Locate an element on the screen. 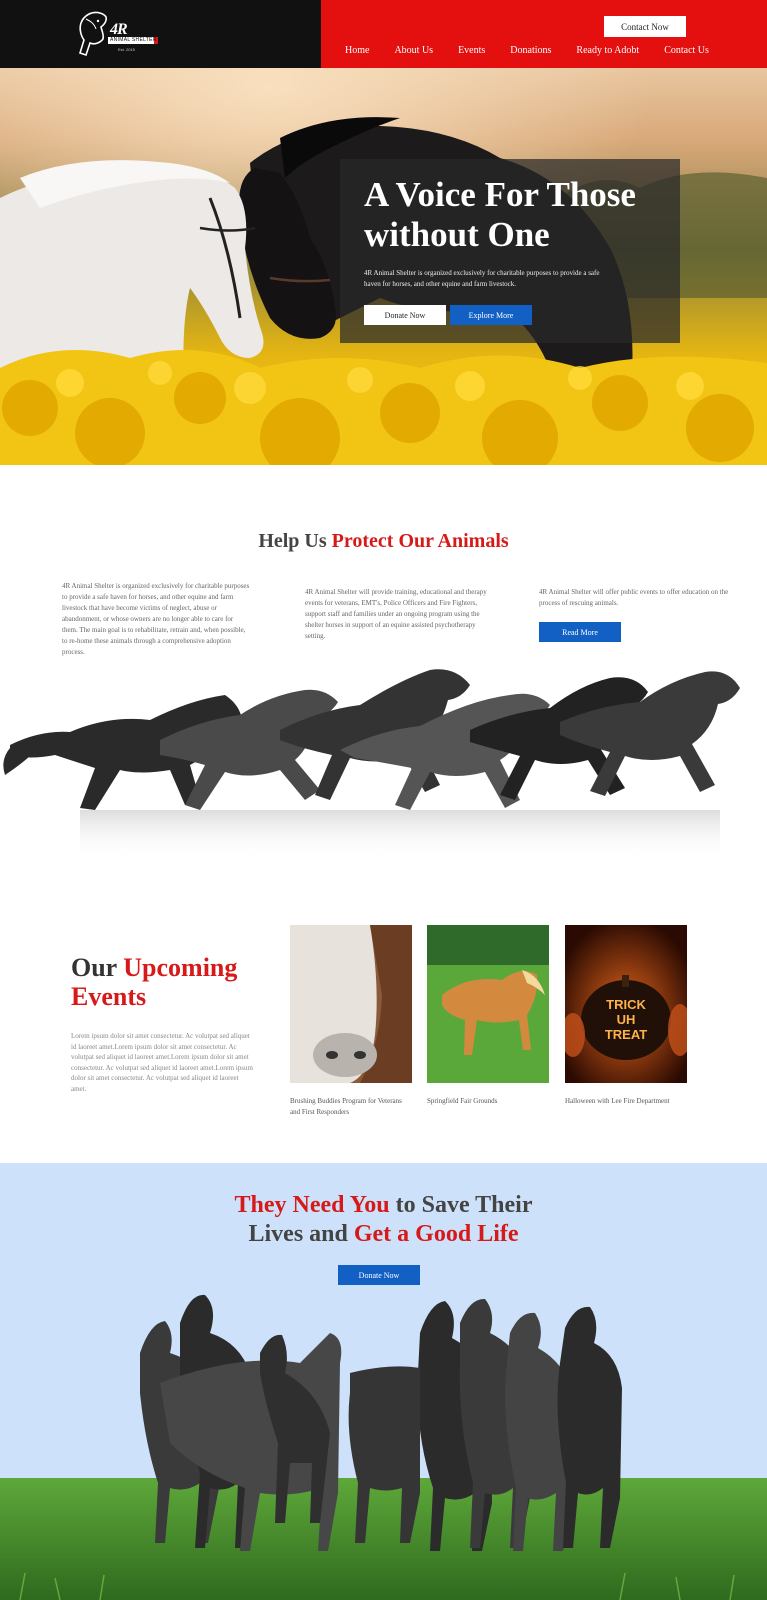  nav-about-us: About Us is located at coordinates (413, 50).